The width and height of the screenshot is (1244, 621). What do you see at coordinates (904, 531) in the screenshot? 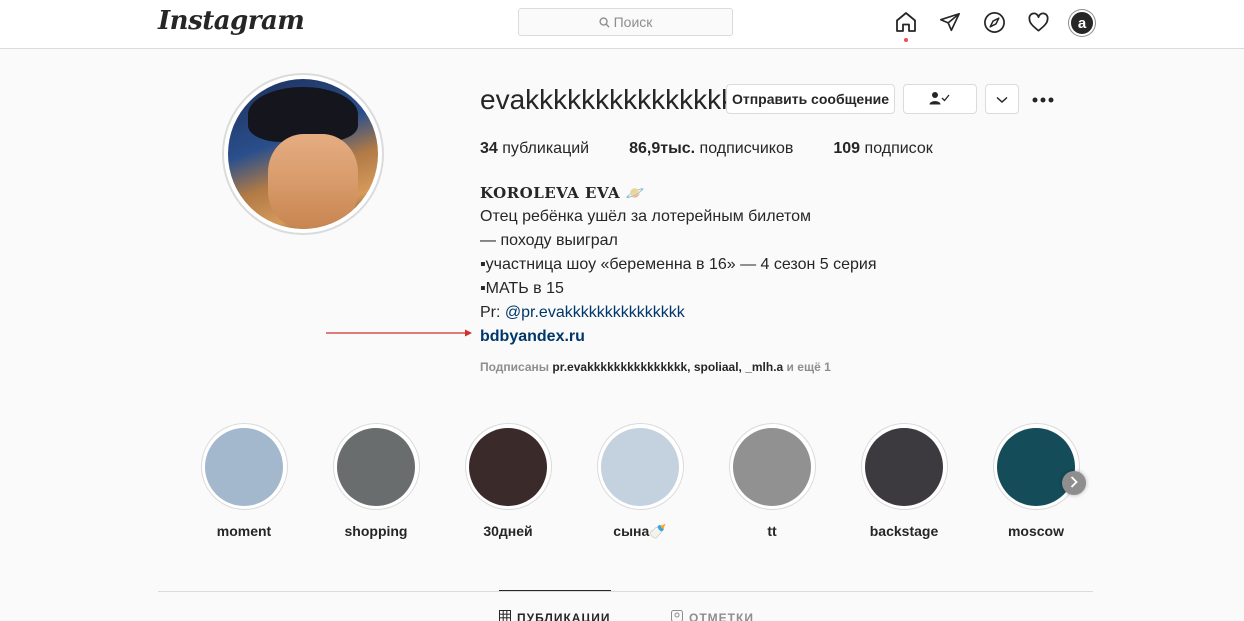
I see `highlight-label: backstage` at bounding box center [904, 531].